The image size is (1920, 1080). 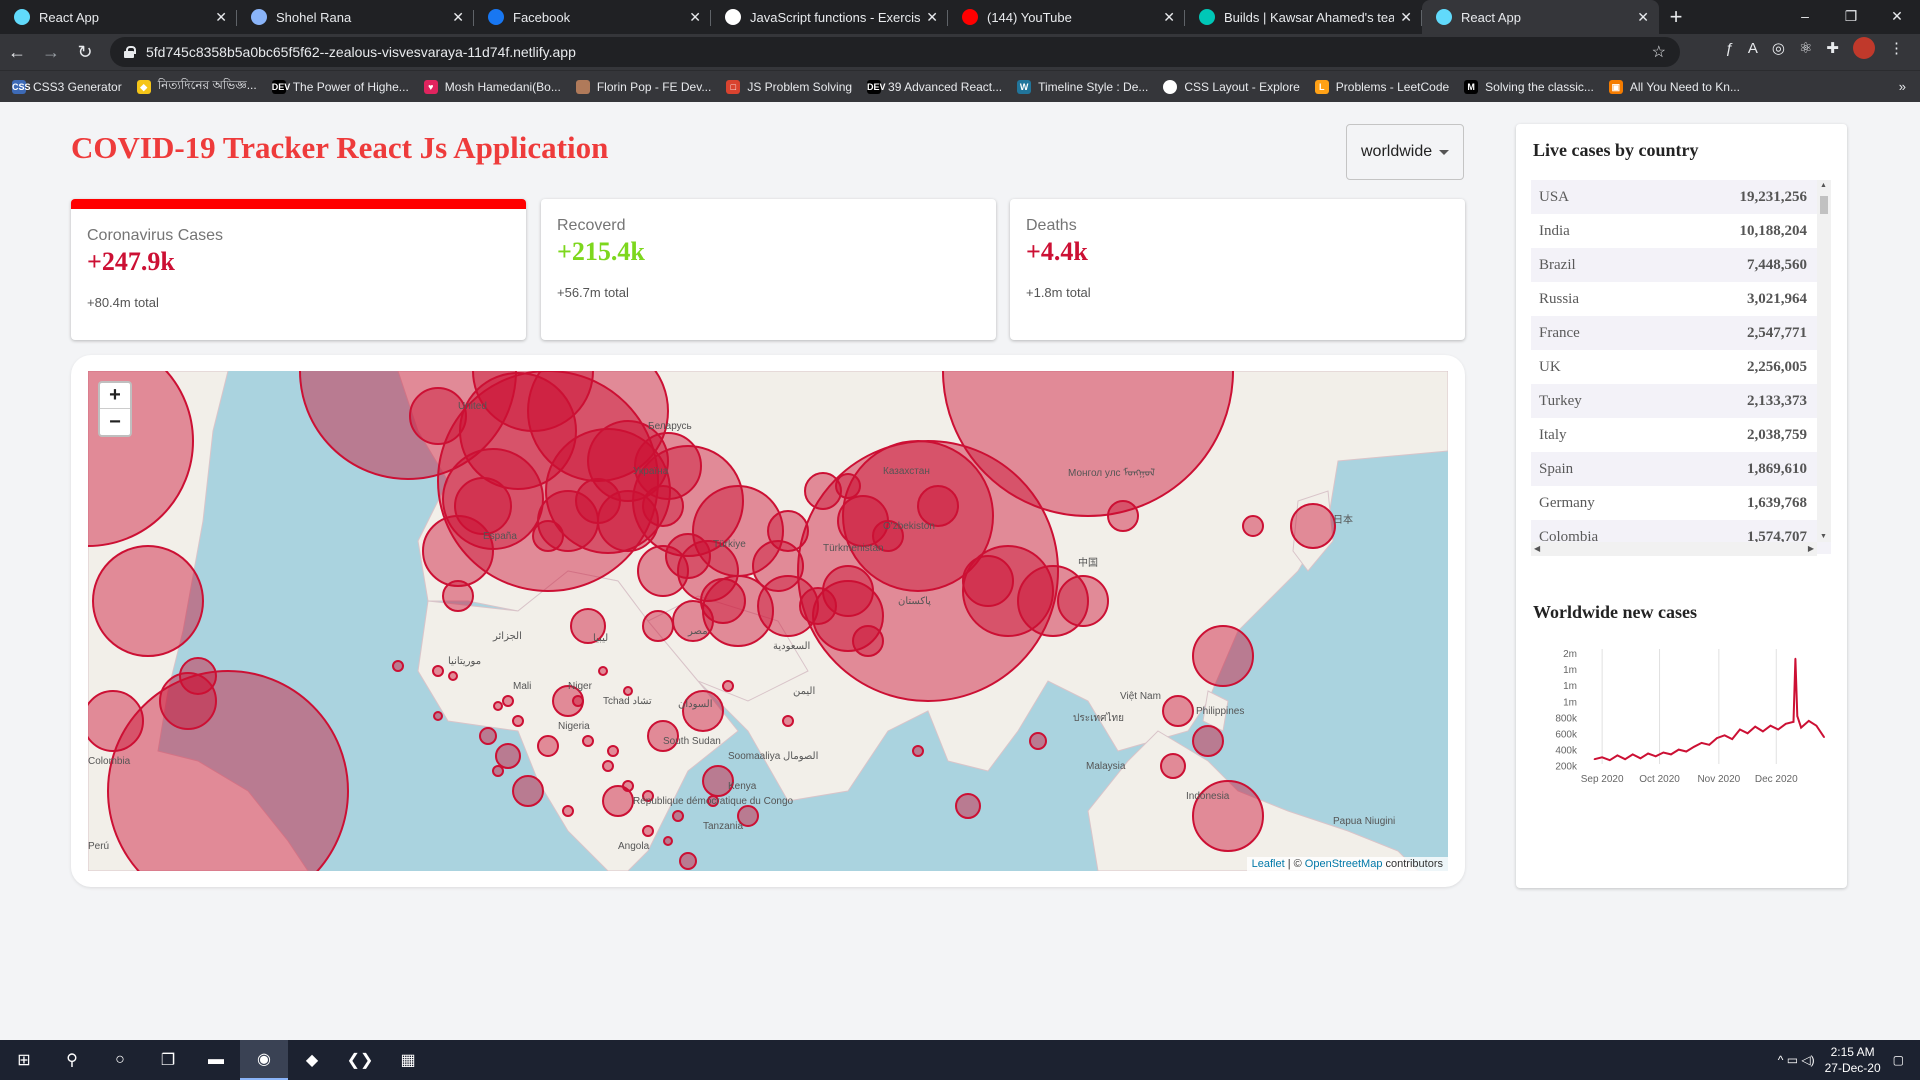 I want to click on back-button: ←, so click(x=17, y=52).